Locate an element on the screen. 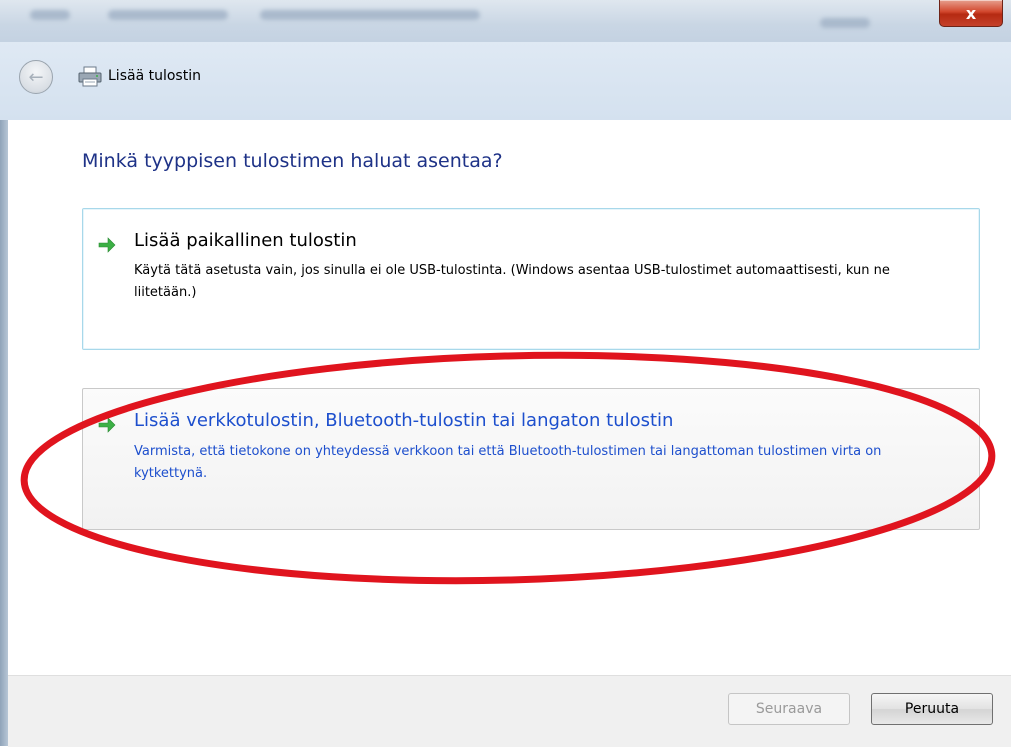  back-button: ← is located at coordinates (36, 77).